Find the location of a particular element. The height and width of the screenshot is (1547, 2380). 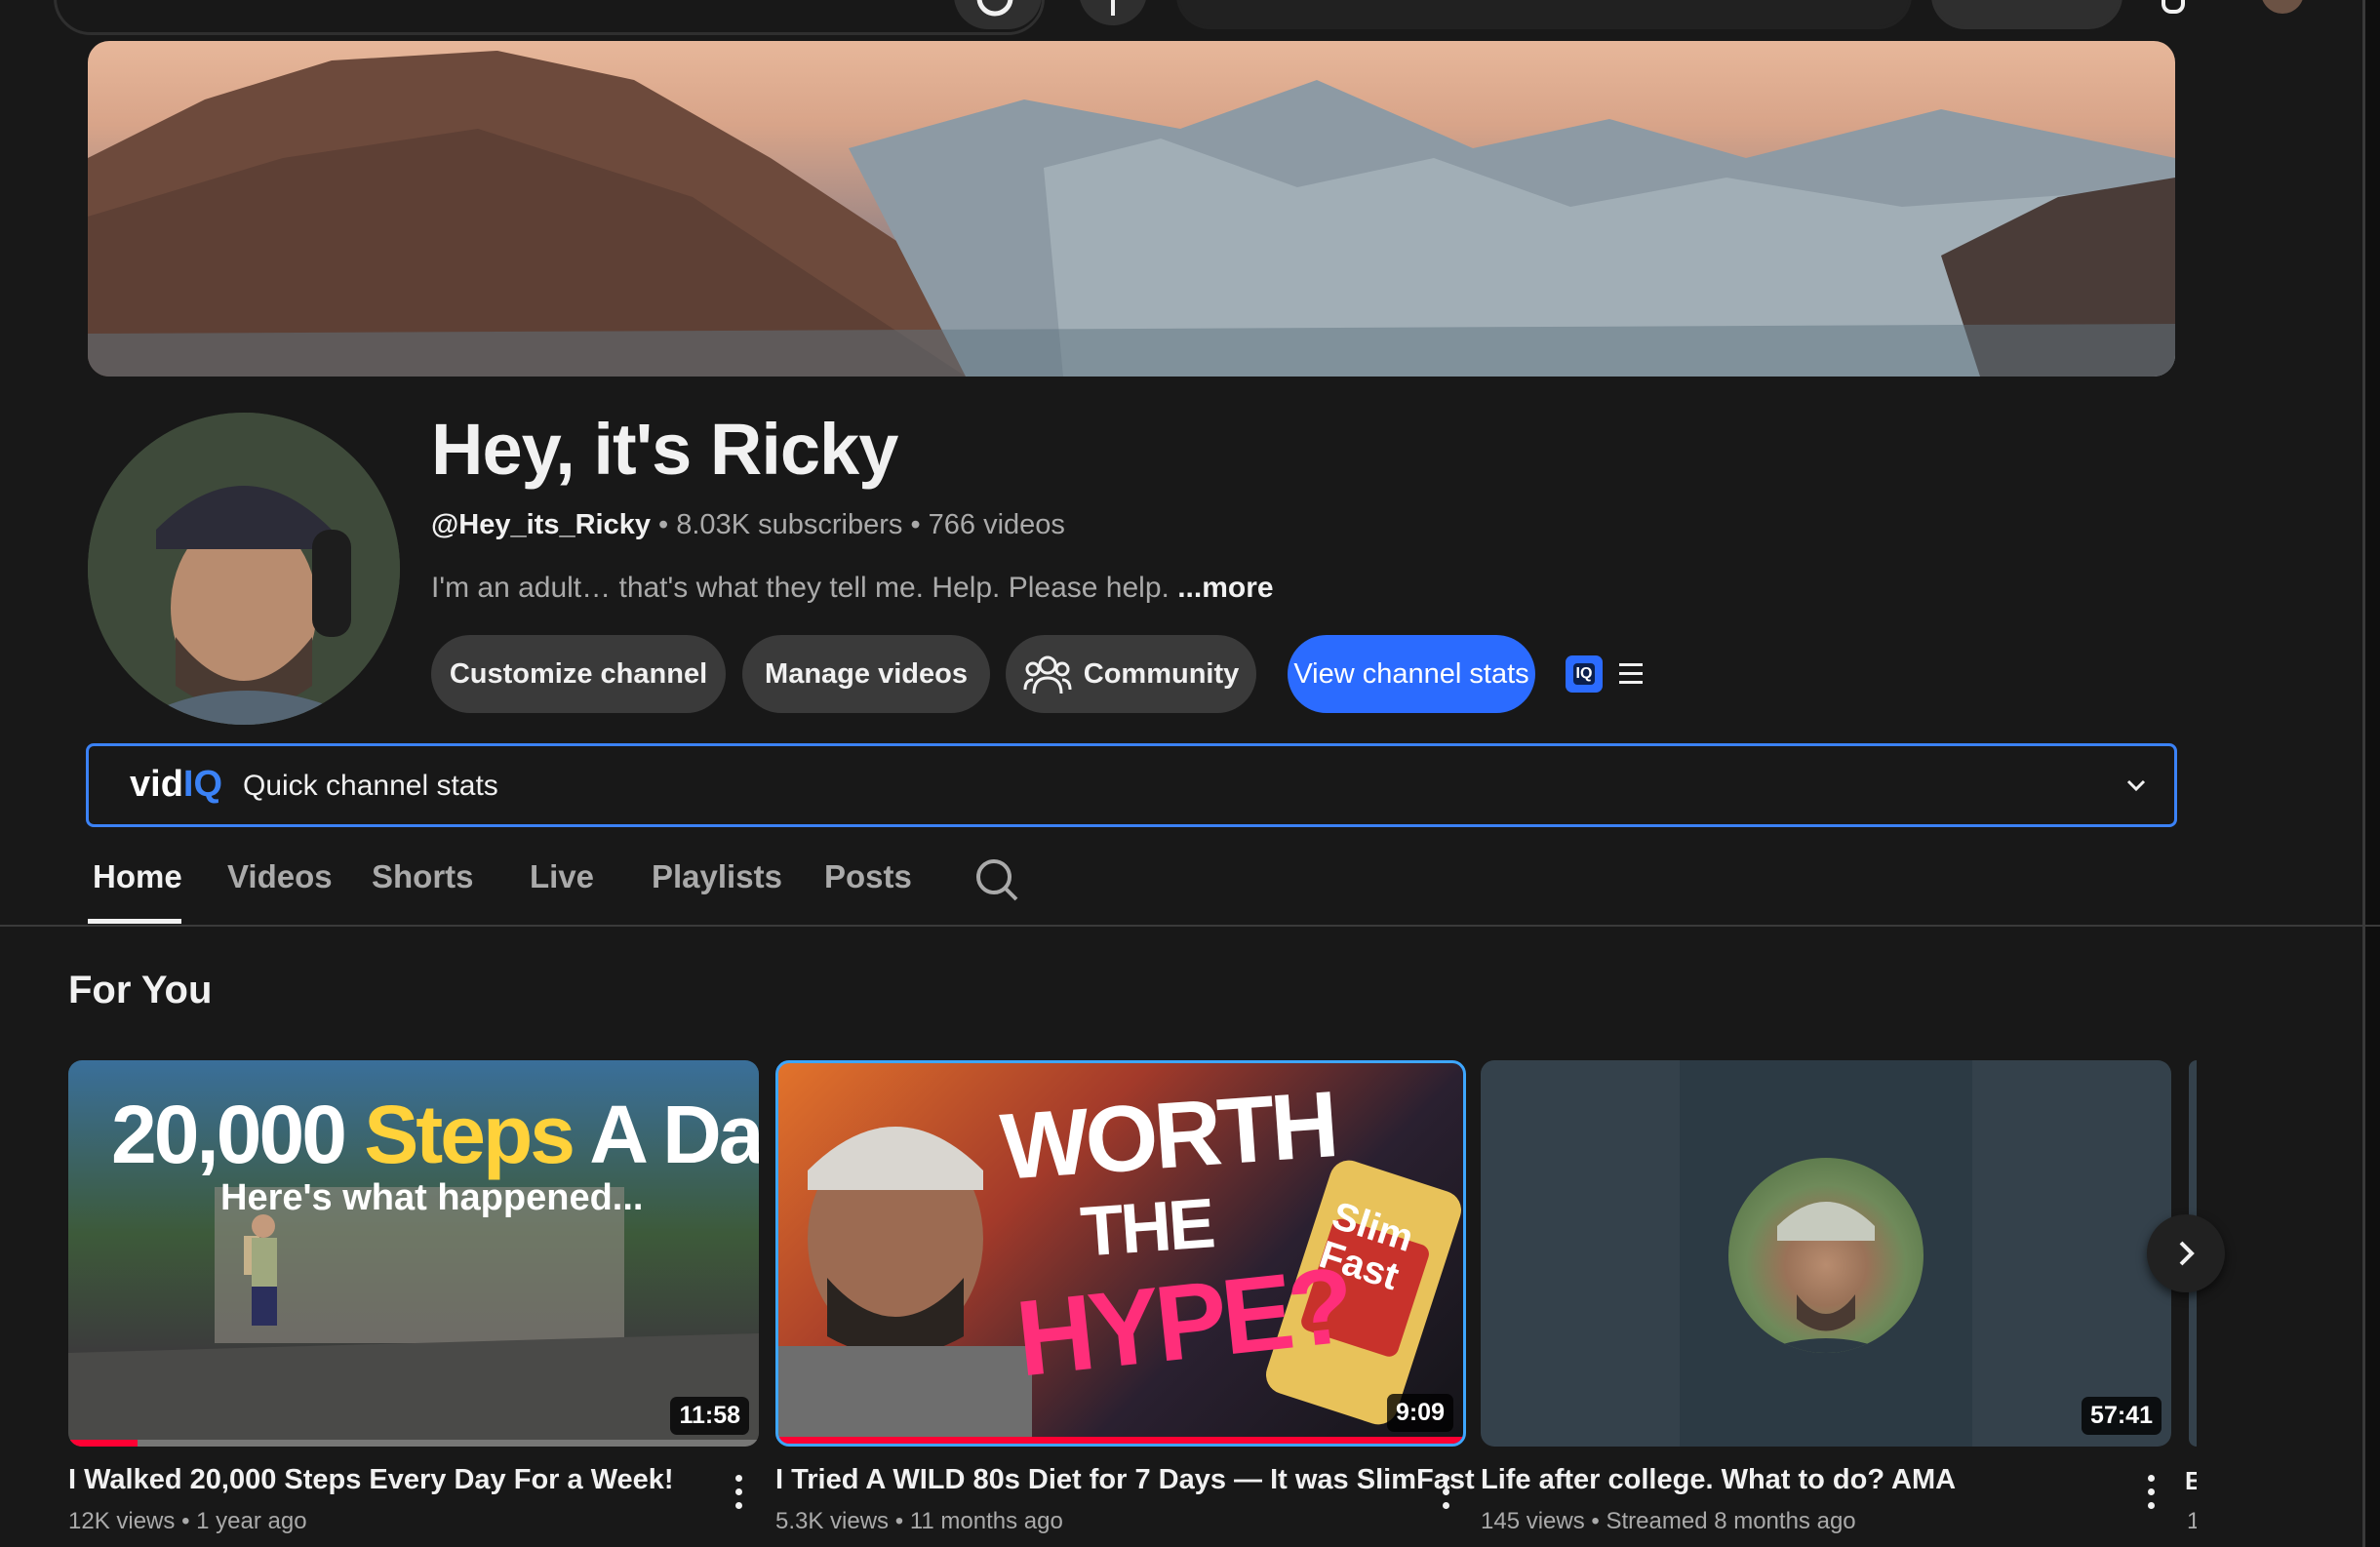

subscriber-count: 8.03K subscribers is located at coordinates (789, 524).